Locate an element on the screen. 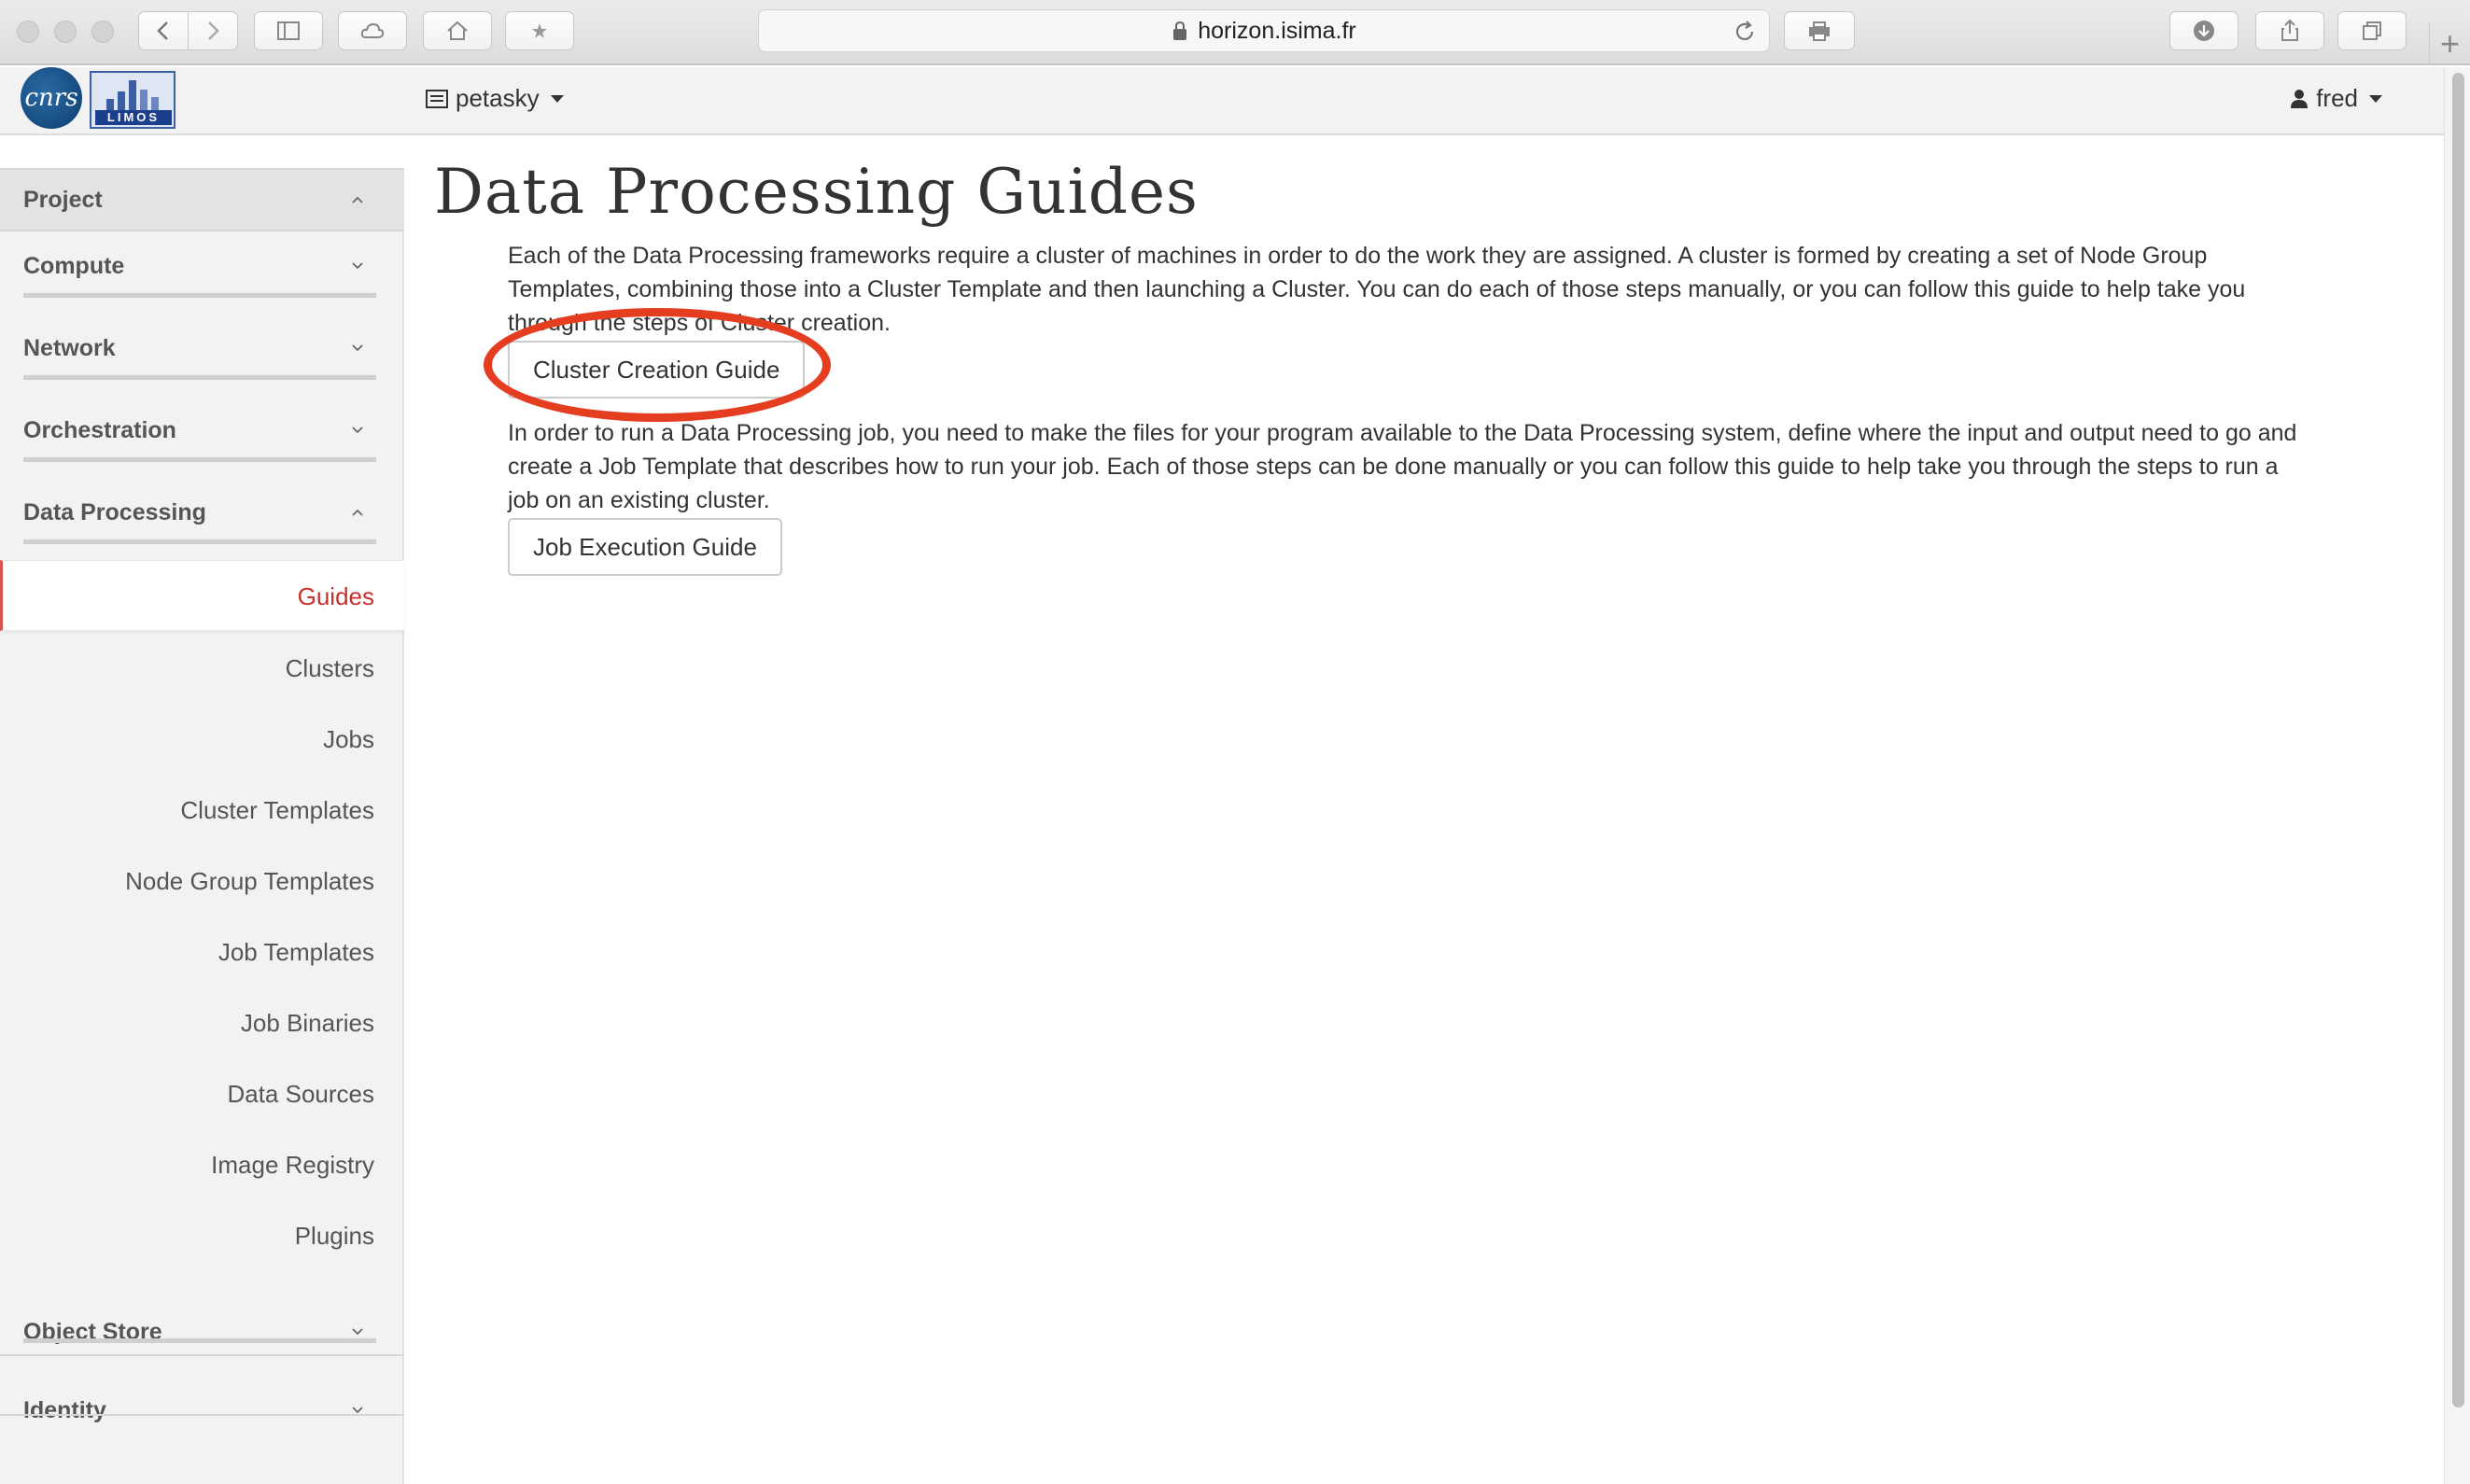 The width and height of the screenshot is (2470, 1484). project-switcher: petasky is located at coordinates (495, 98).